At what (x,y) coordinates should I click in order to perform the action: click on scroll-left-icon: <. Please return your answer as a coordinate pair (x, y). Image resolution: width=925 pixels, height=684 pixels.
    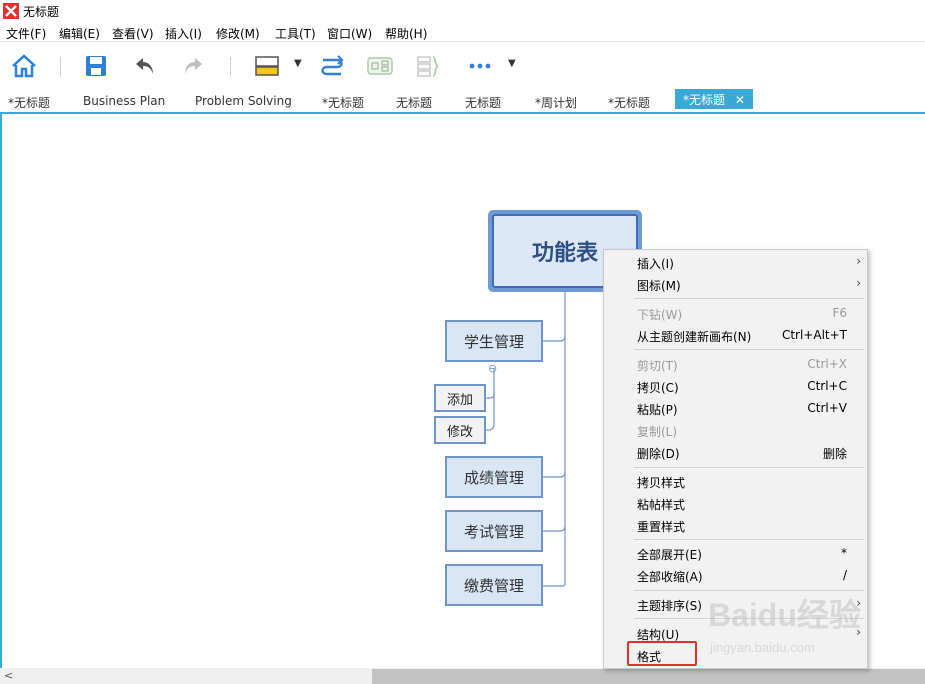
    Looking at the image, I should click on (8, 675).